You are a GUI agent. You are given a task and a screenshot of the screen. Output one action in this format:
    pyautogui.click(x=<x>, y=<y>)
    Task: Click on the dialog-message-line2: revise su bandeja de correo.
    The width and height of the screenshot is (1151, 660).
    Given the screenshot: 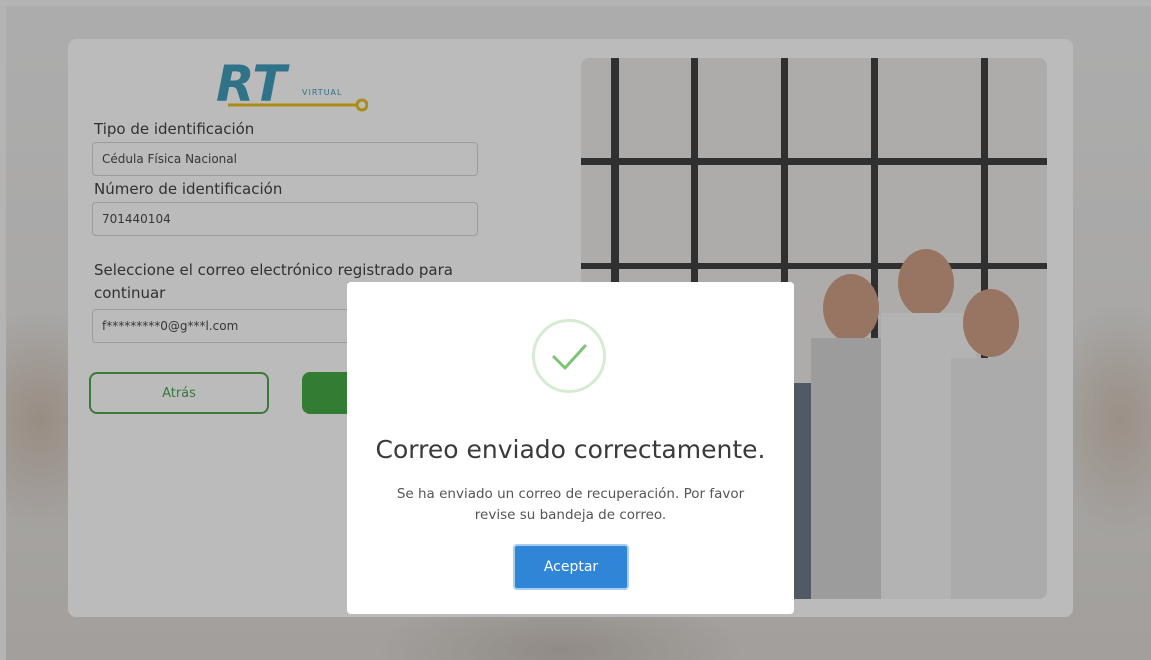 What is the action you would take?
    pyautogui.click(x=570, y=515)
    